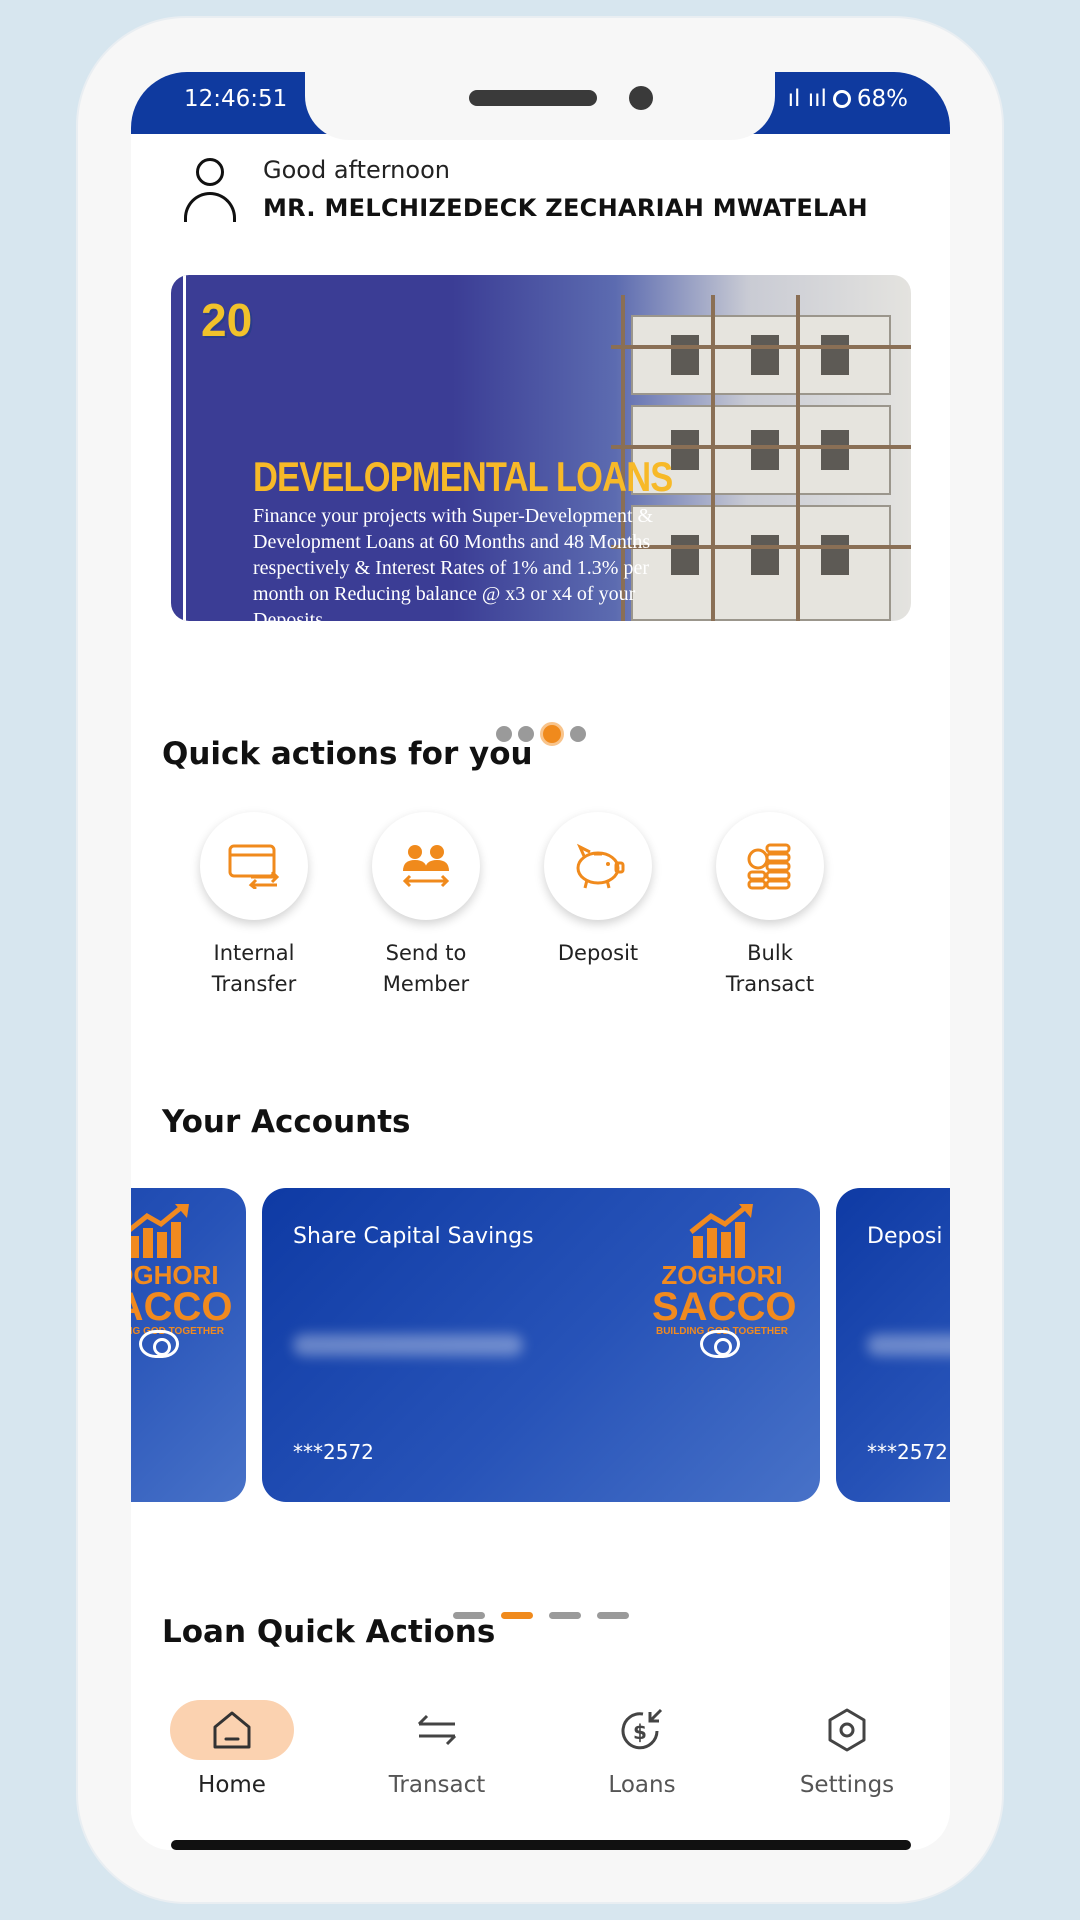  Describe the element at coordinates (236, 99) in the screenshot. I see `status-time: 12:46:51` at that location.